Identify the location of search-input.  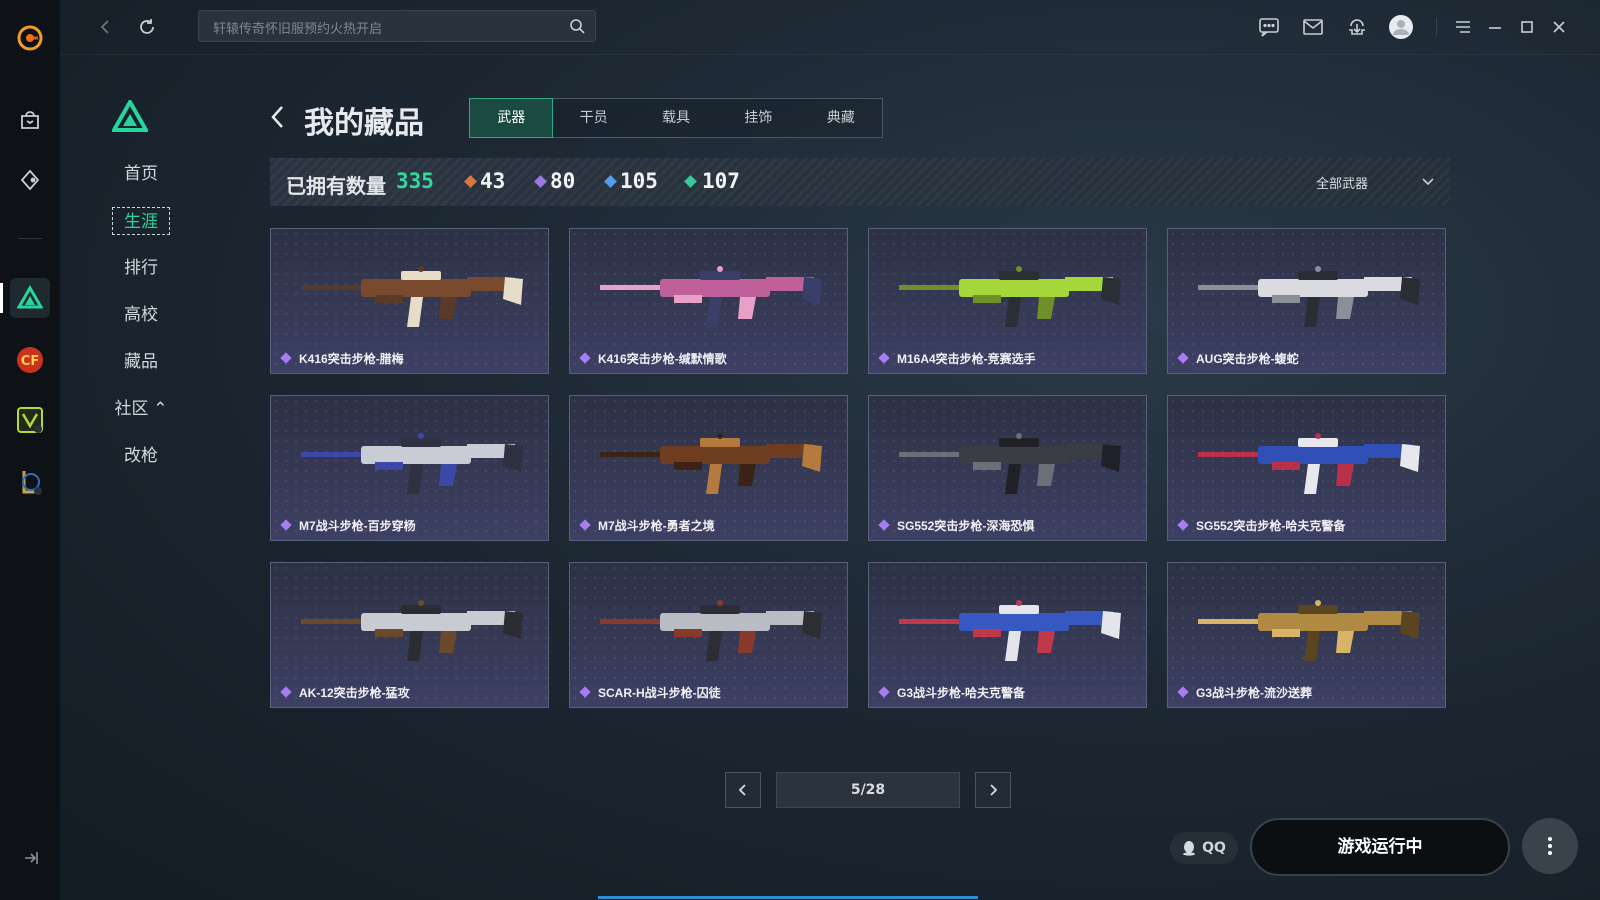
(383, 28).